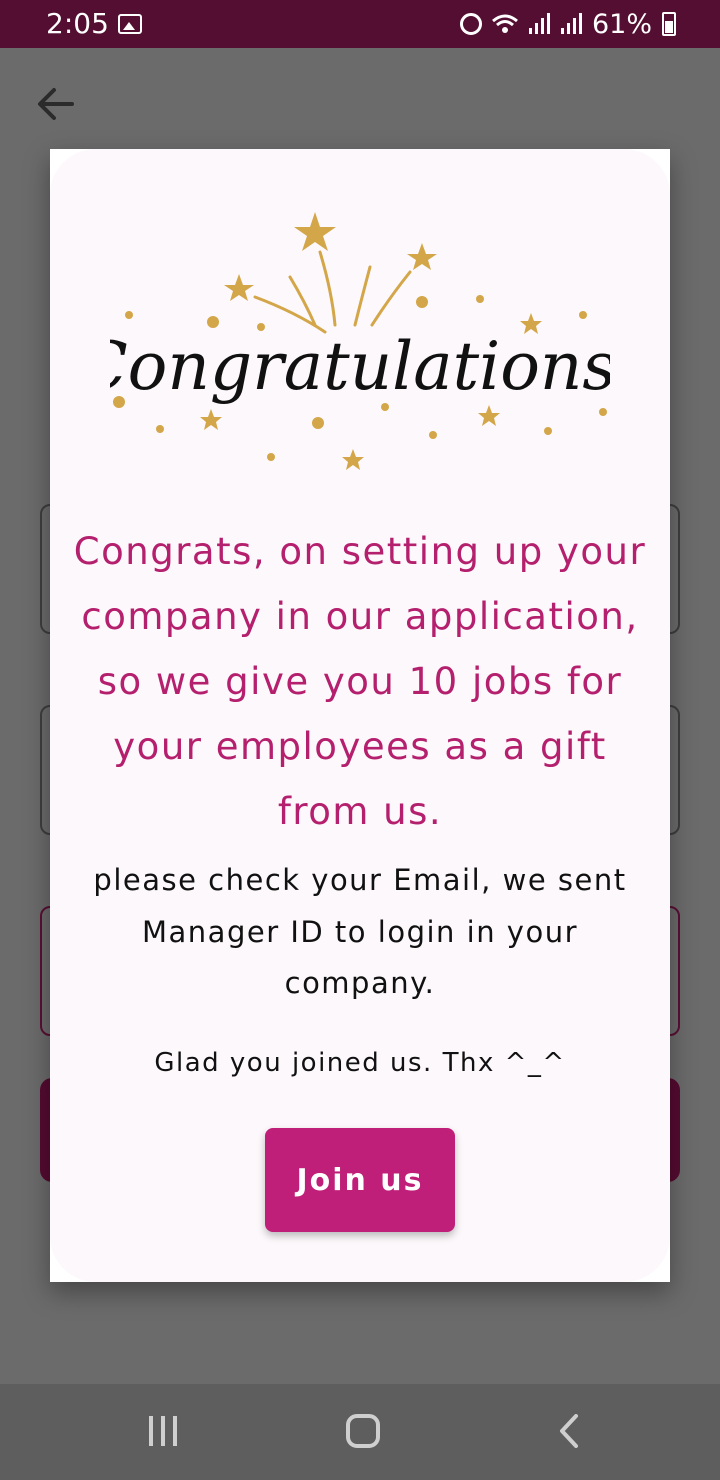 This screenshot has width=720, height=1480. Describe the element at coordinates (505, 24) in the screenshot. I see `wifi-icon` at that location.